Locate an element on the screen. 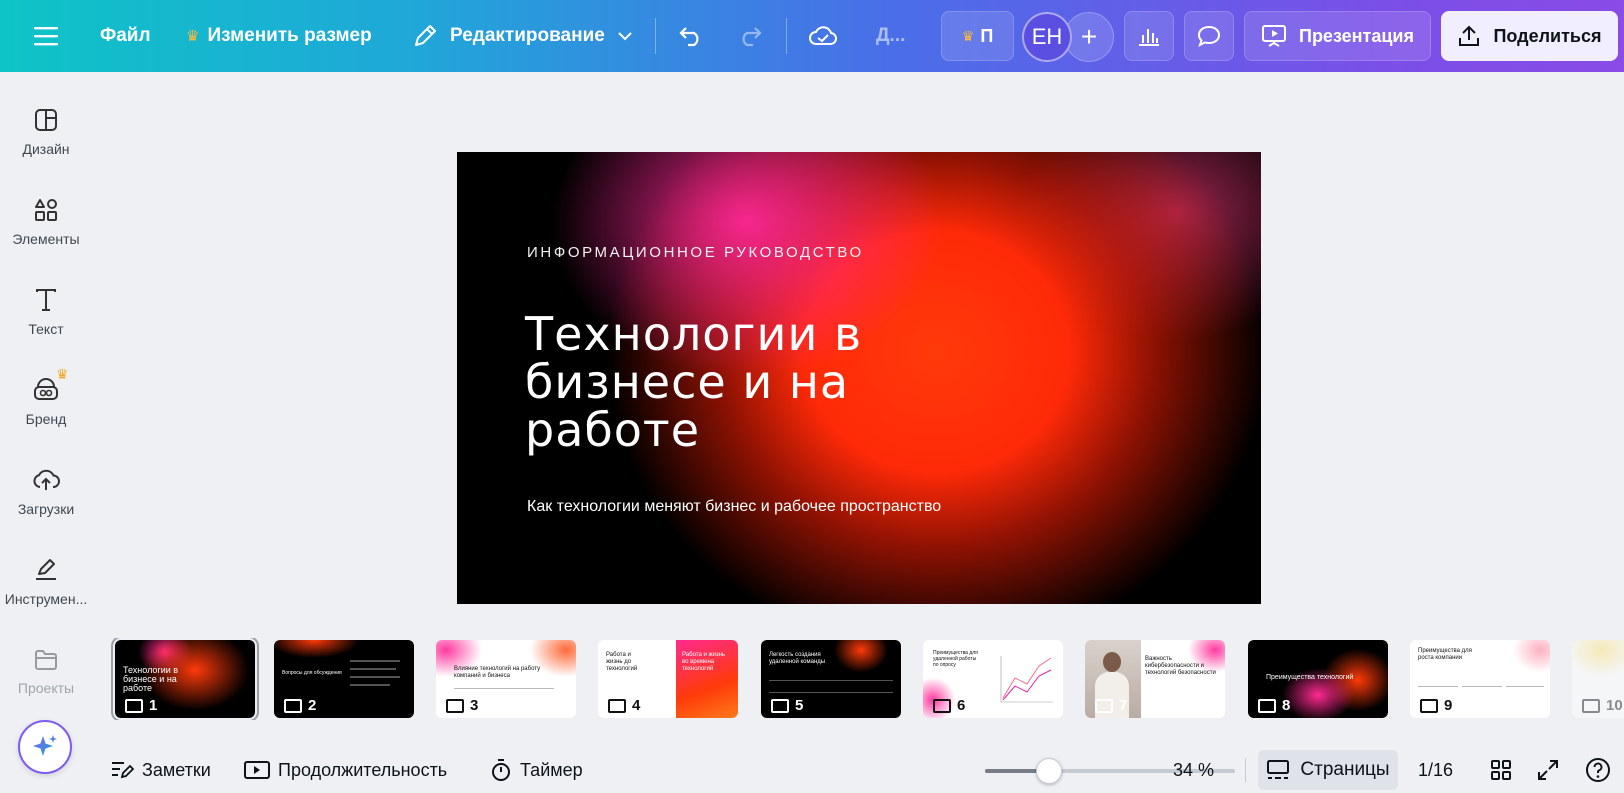  thumbnail-number-label: 3 is located at coordinates (474, 705).